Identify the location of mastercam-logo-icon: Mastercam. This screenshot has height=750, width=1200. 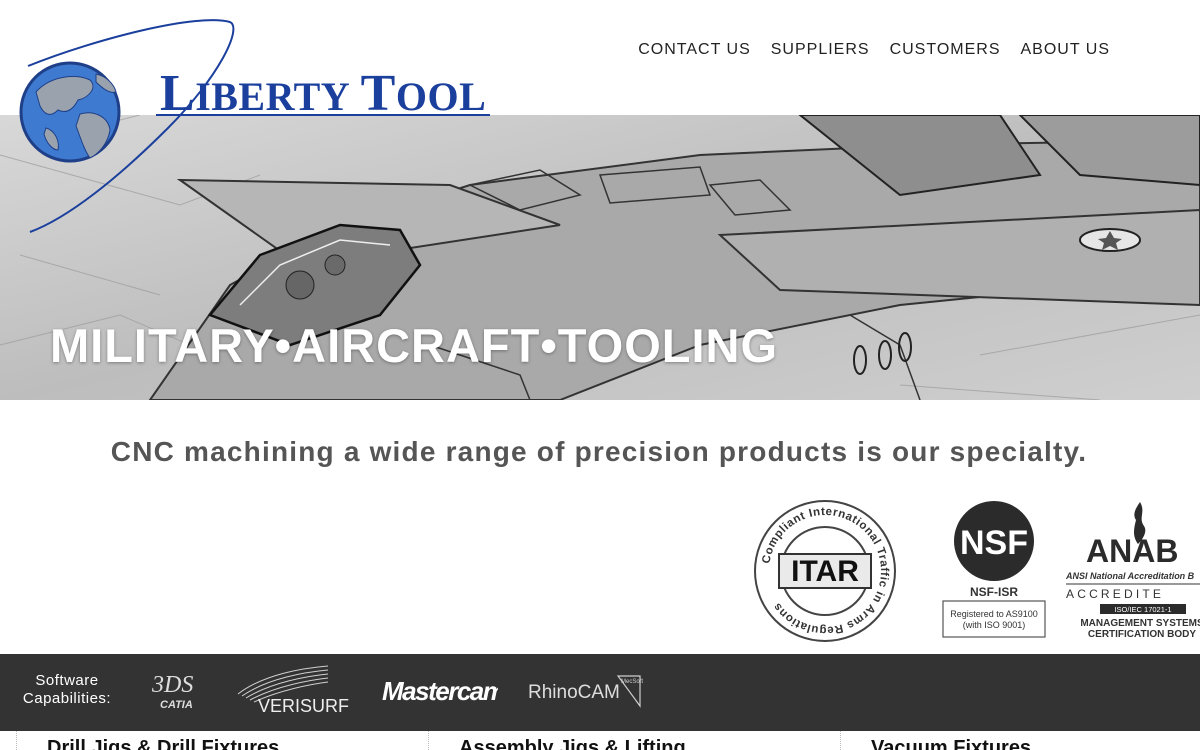
(440, 691).